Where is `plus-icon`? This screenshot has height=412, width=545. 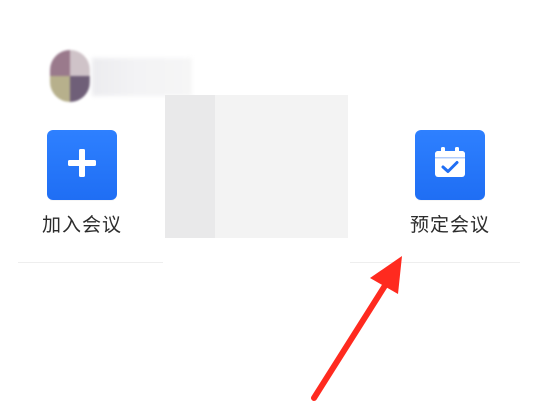 plus-icon is located at coordinates (82, 165).